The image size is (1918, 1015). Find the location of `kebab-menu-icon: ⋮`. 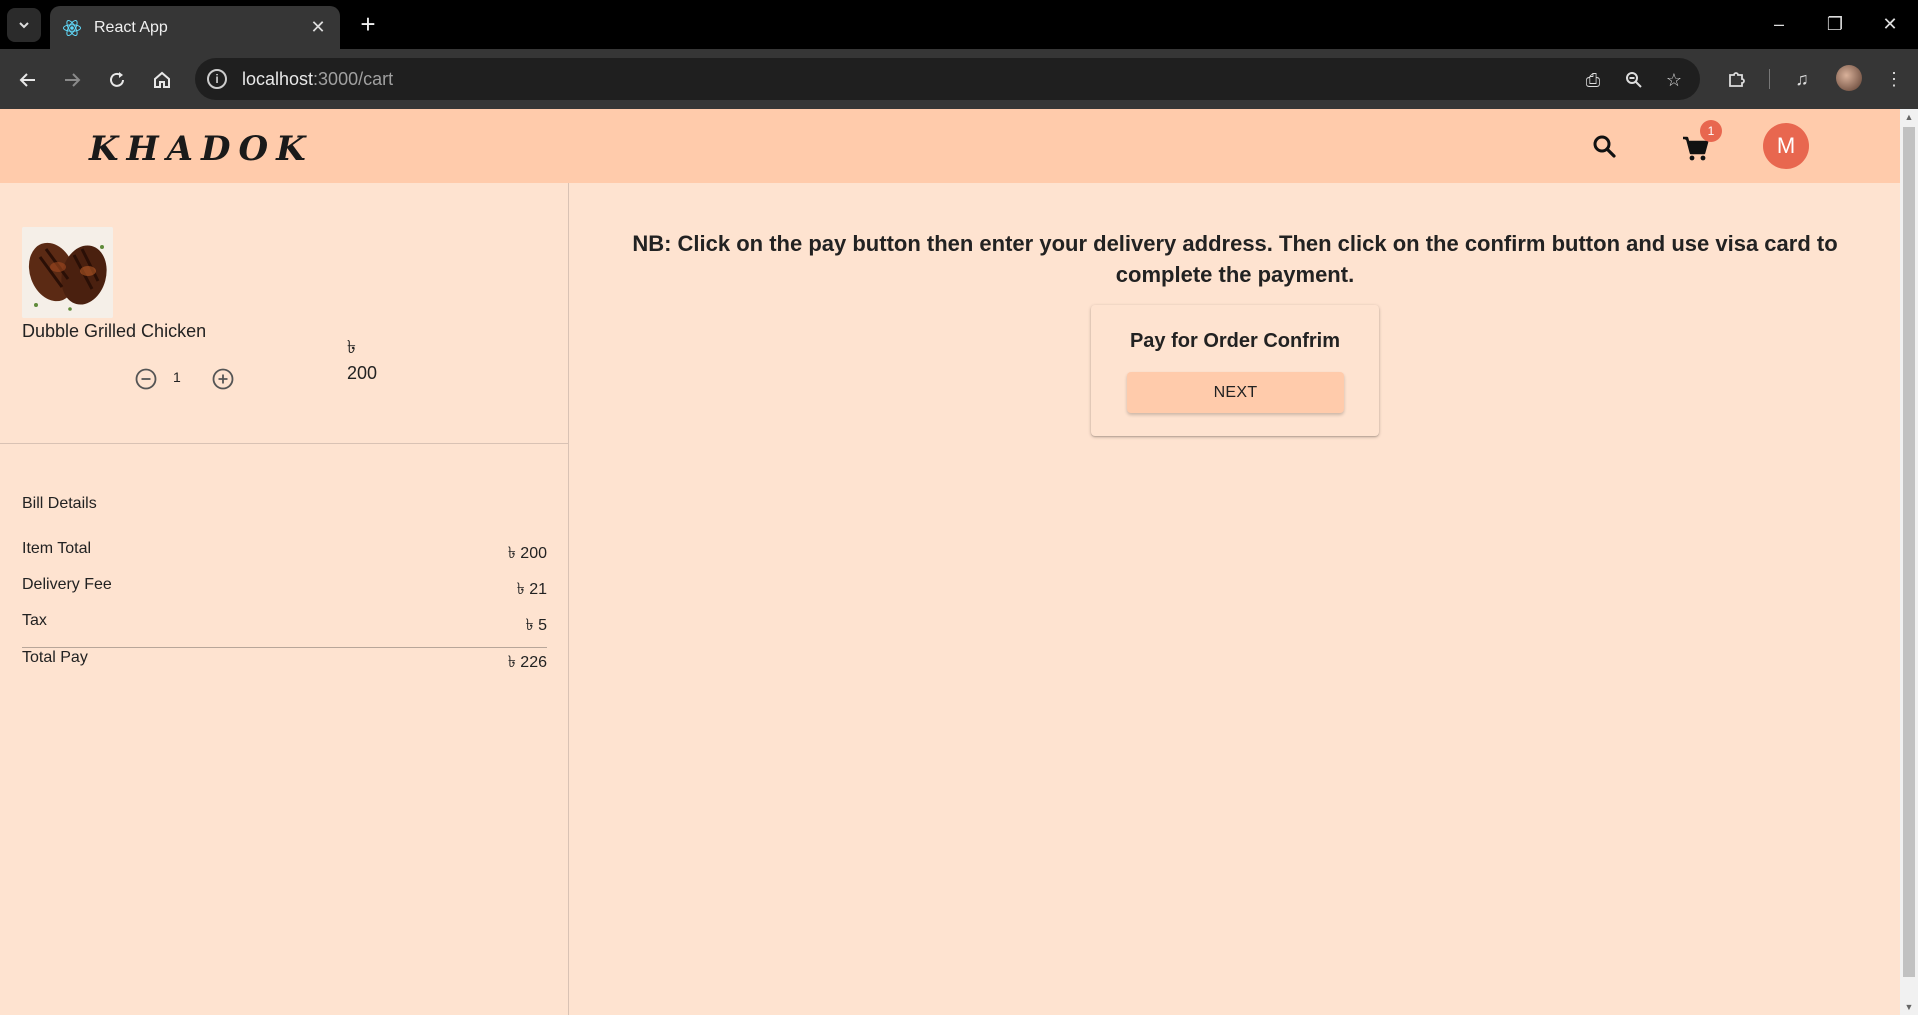

kebab-menu-icon: ⋮ is located at coordinates (1894, 79).